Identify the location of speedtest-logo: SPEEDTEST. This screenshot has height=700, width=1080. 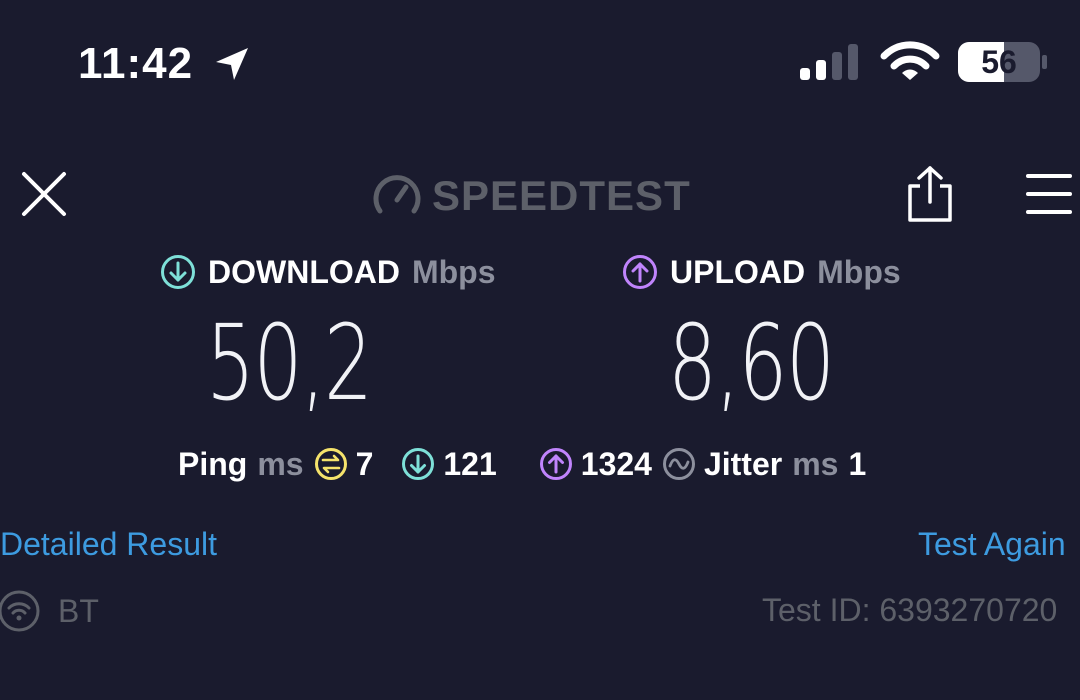
(531, 196).